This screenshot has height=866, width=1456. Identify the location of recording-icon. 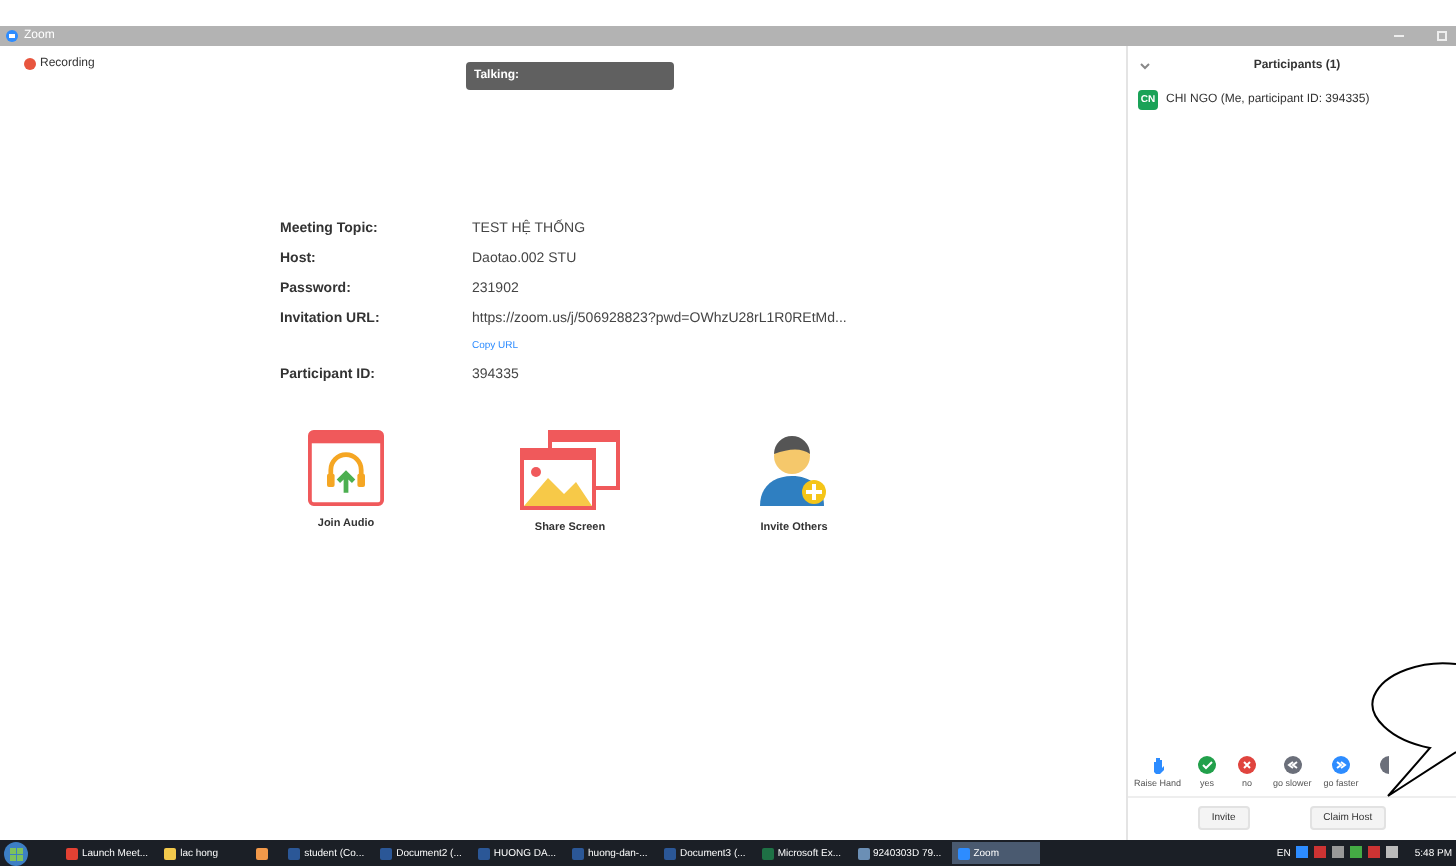
(30, 64).